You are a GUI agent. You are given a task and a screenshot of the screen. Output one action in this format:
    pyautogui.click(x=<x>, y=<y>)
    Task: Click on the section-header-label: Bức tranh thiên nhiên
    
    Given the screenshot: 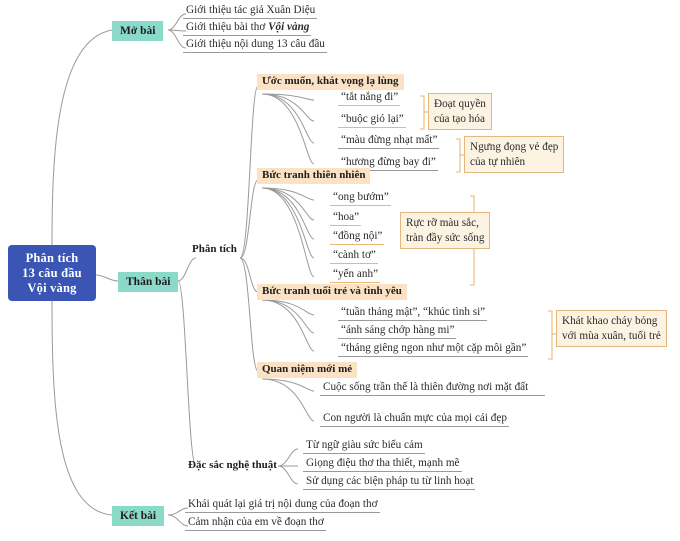 What is the action you would take?
    pyautogui.click(x=314, y=175)
    